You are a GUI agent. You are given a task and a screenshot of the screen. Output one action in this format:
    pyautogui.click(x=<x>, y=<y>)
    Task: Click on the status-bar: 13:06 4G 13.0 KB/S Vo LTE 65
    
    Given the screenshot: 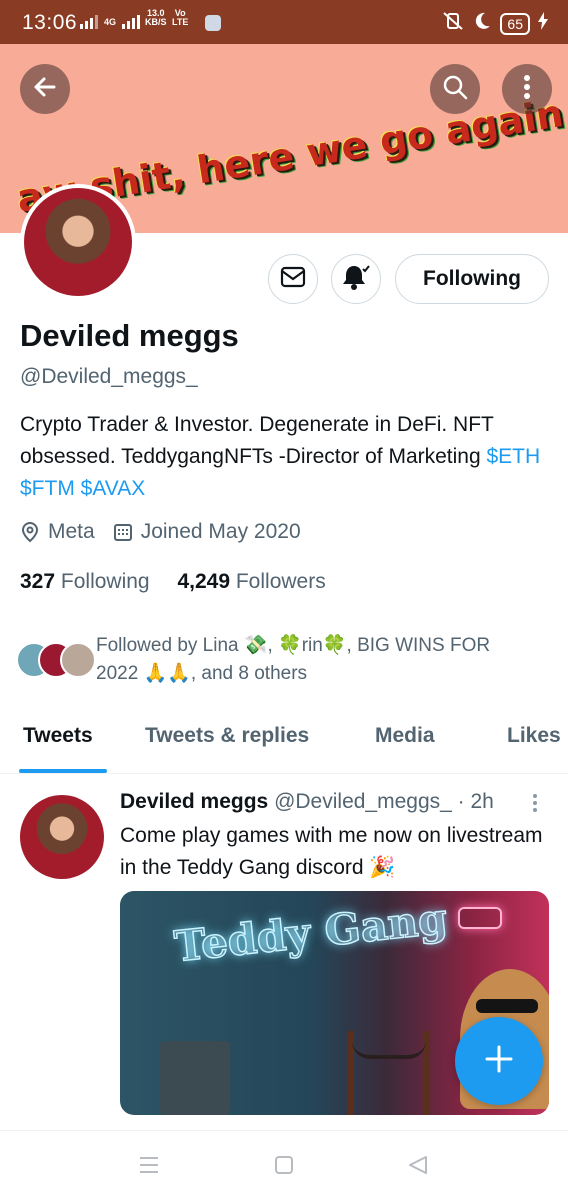 What is the action you would take?
    pyautogui.click(x=284, y=22)
    